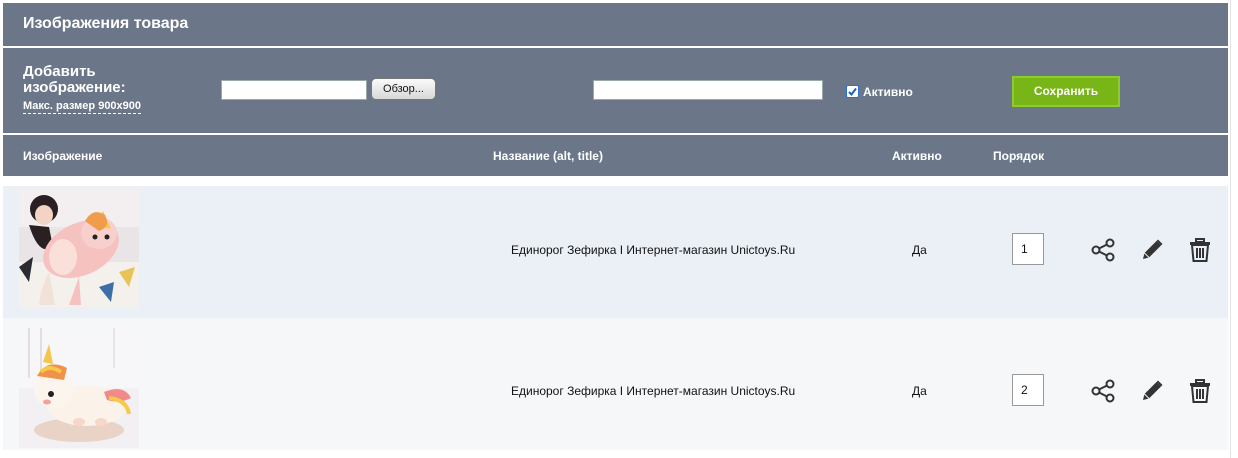 This screenshot has width=1238, height=458. What do you see at coordinates (1019, 156) in the screenshot?
I see `column-header-order: Порядок` at bounding box center [1019, 156].